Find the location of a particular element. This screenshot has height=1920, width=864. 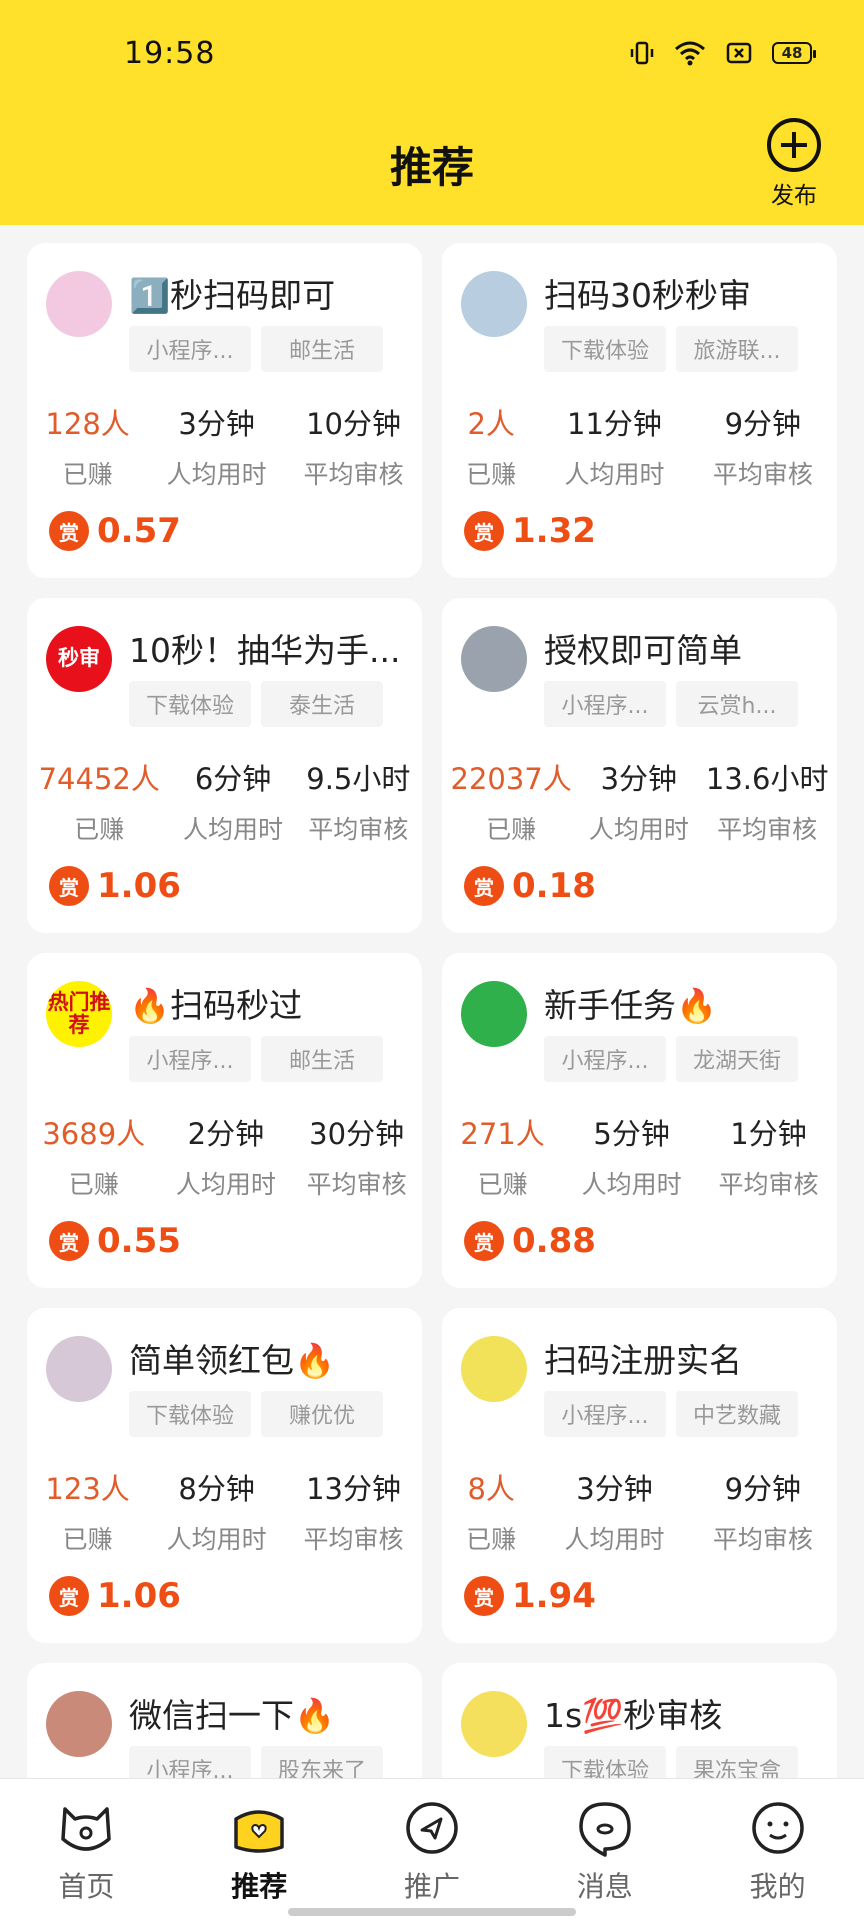

publish-button: 发布 is located at coordinates (794, 164).